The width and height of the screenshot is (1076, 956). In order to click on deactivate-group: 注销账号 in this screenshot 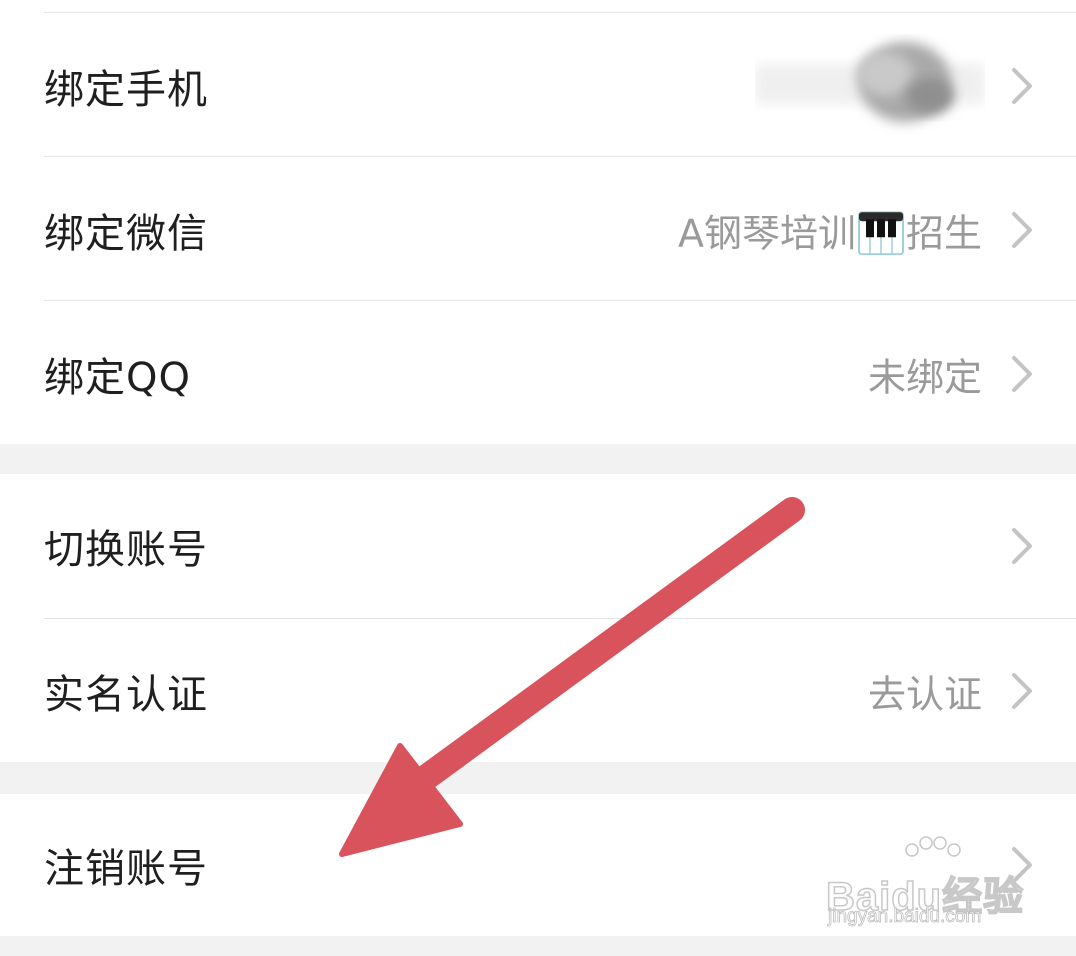, I will do `click(538, 865)`.